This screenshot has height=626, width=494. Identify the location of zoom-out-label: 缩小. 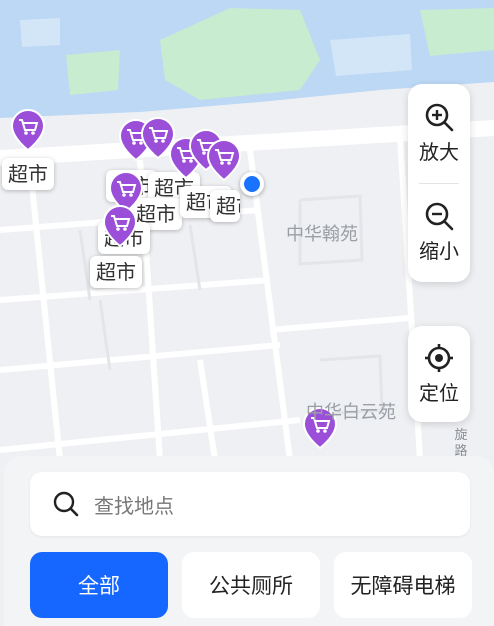
(439, 251).